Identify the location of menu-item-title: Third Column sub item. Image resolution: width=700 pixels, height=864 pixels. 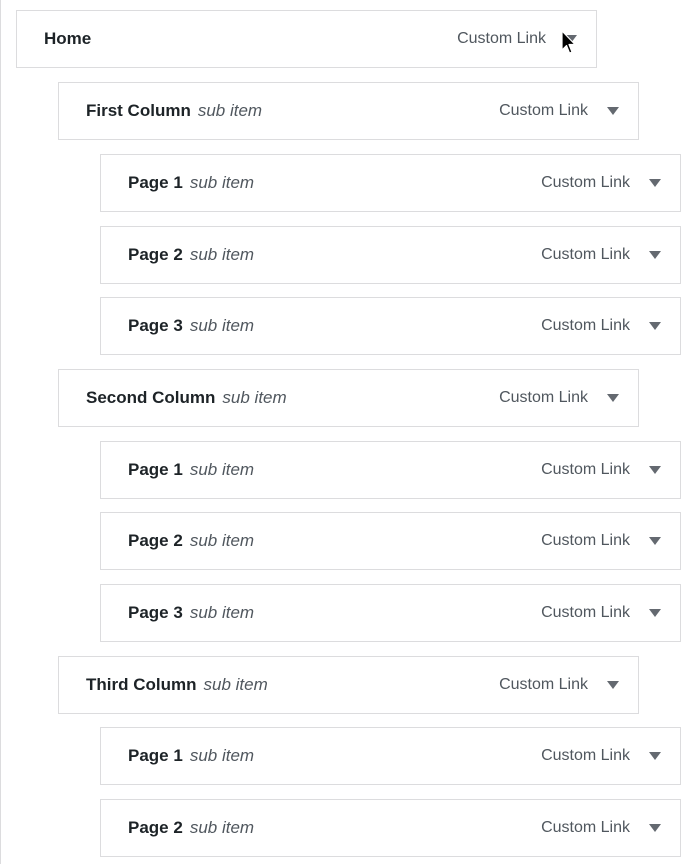
(177, 685).